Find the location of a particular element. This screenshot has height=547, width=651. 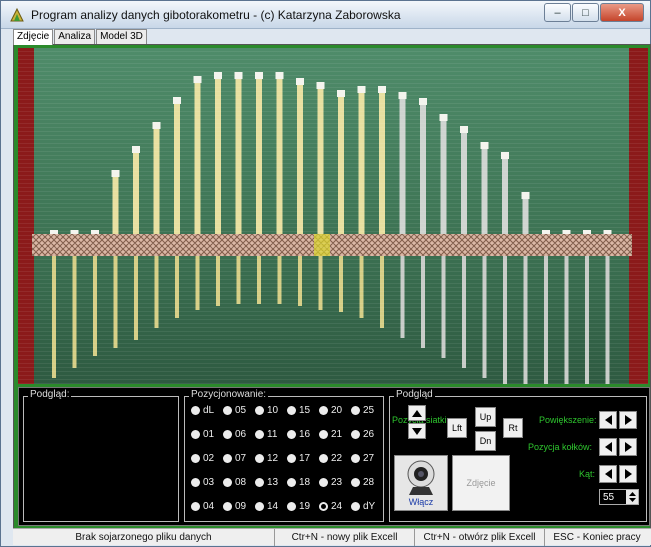

new-file-hint: Ctr+N - nowy plik Excell is located at coordinates (345, 537).